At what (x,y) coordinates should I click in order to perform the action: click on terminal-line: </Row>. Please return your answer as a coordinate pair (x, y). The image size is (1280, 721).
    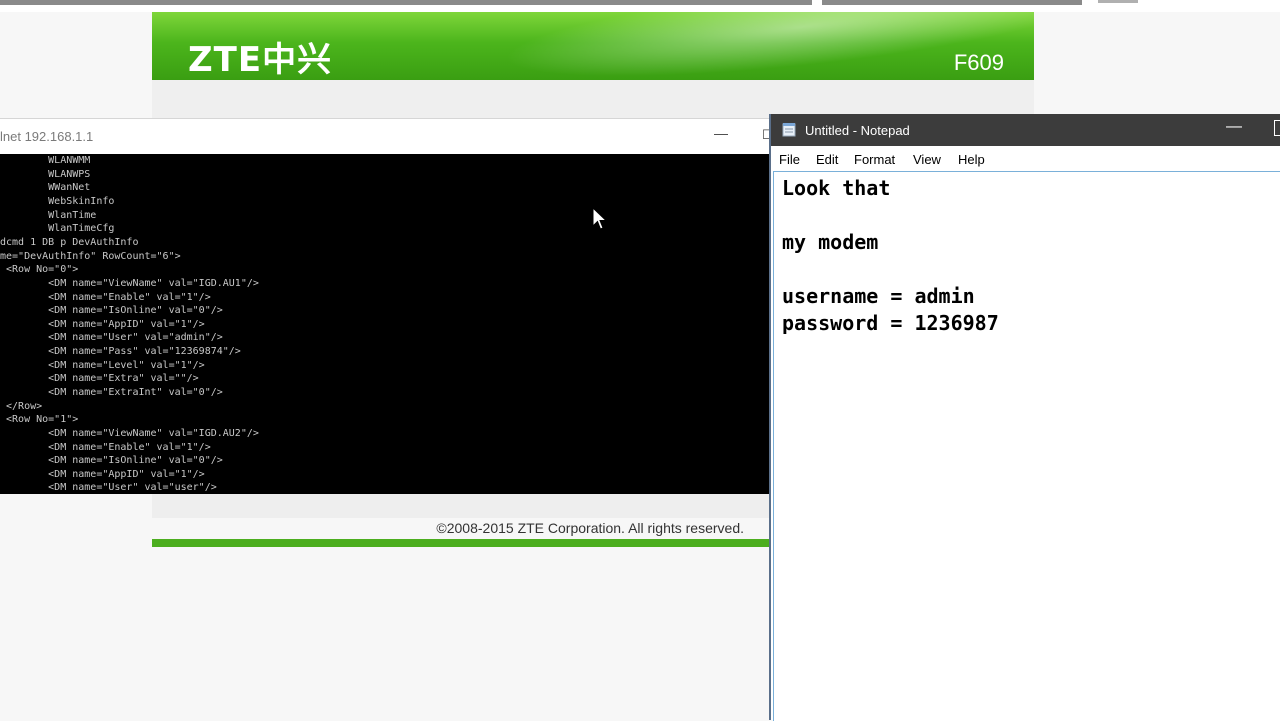
    Looking at the image, I should click on (21, 406).